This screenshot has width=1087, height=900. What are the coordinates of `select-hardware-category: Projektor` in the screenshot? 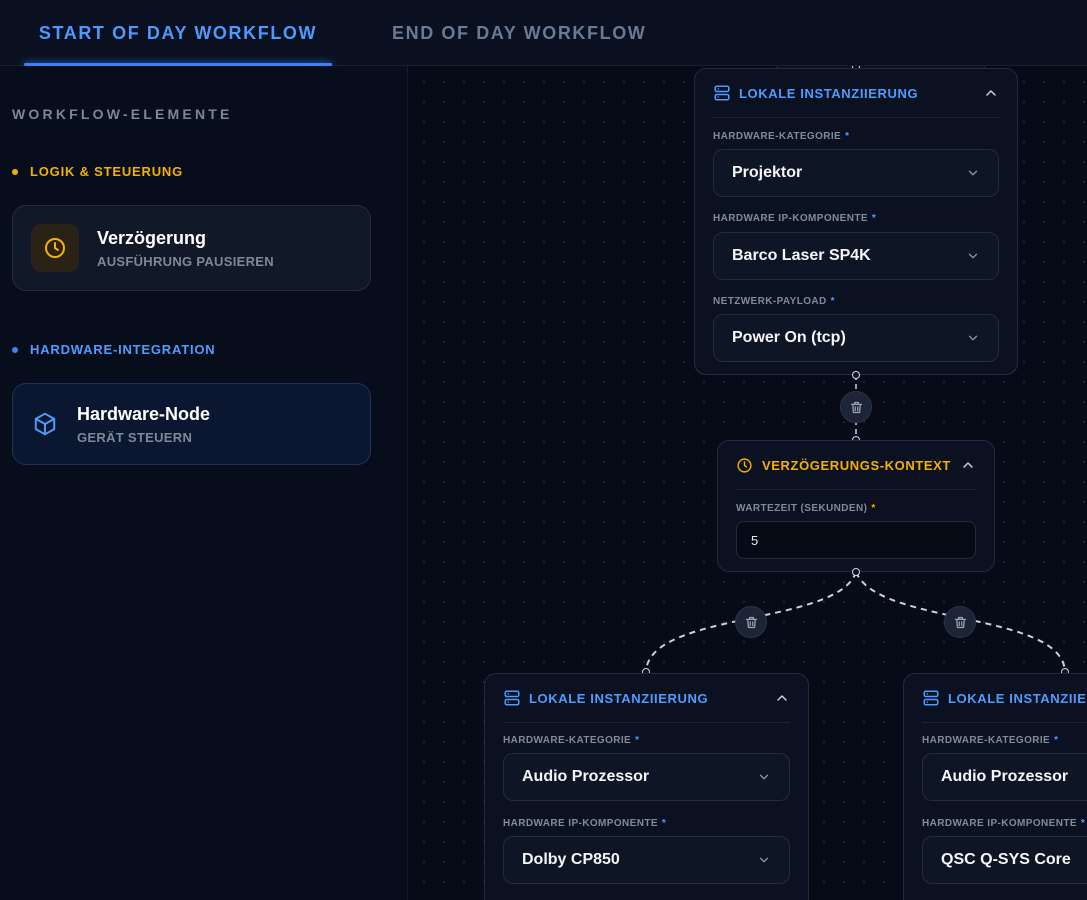 It's located at (856, 173).